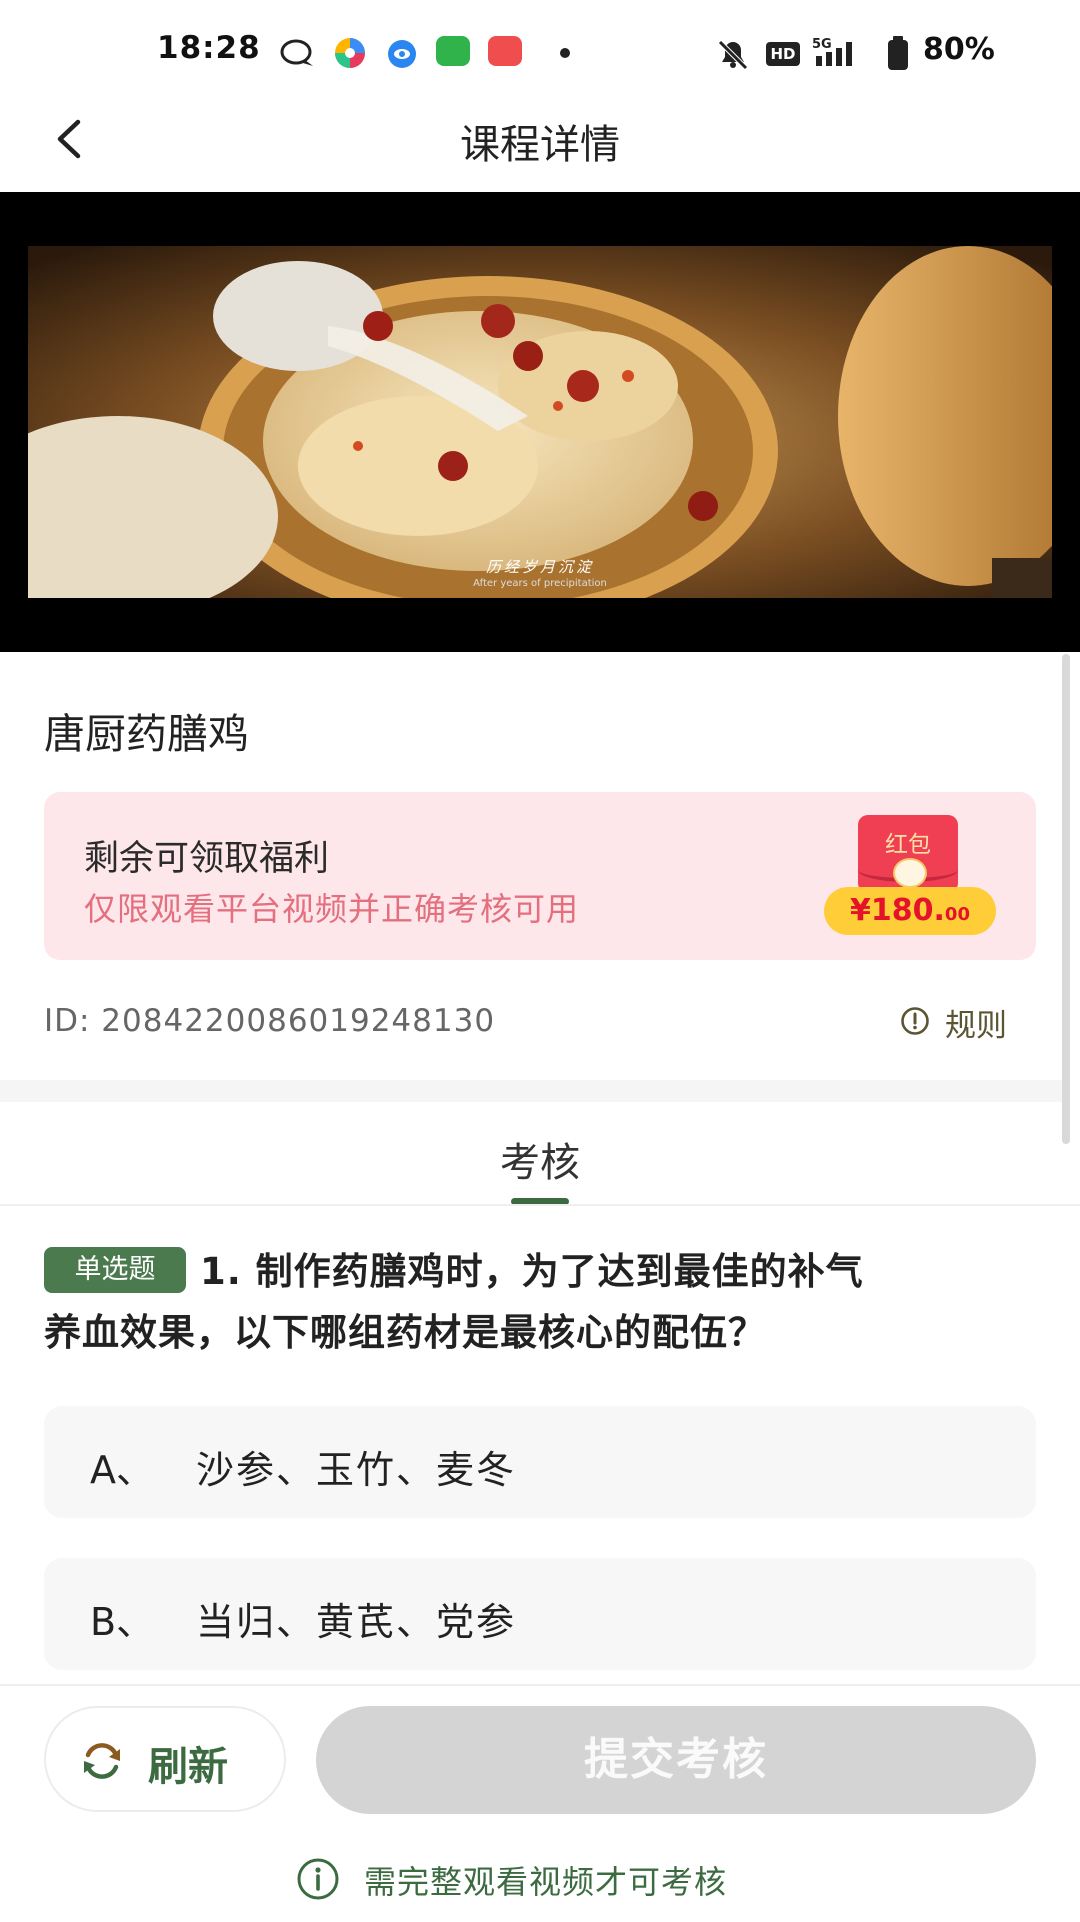 This screenshot has width=1080, height=1922. Describe the element at coordinates (540, 1159) in the screenshot. I see `tab-assessment: 考核` at that location.